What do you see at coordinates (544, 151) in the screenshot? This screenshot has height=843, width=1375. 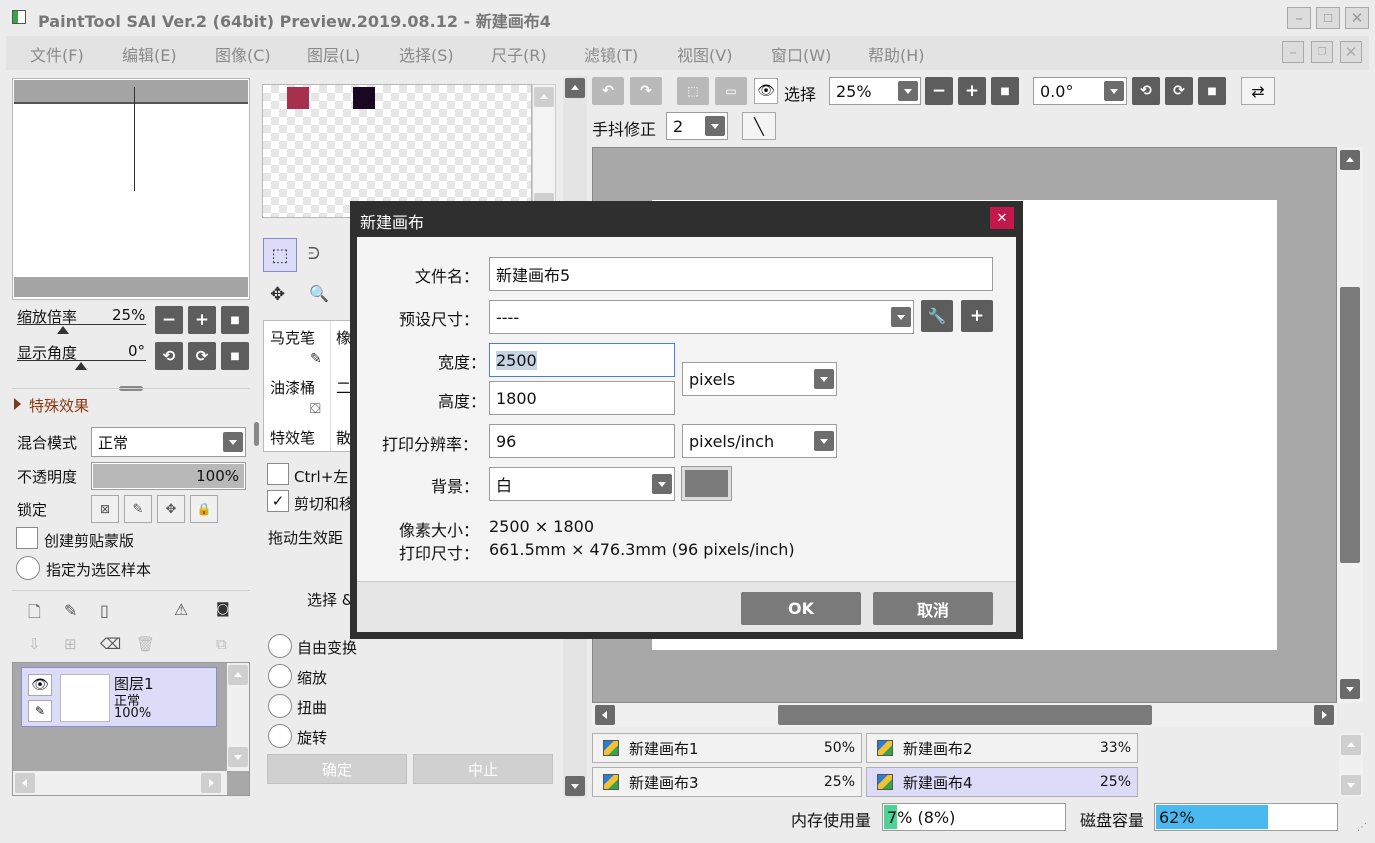 I see `swatch-scrollbar` at bounding box center [544, 151].